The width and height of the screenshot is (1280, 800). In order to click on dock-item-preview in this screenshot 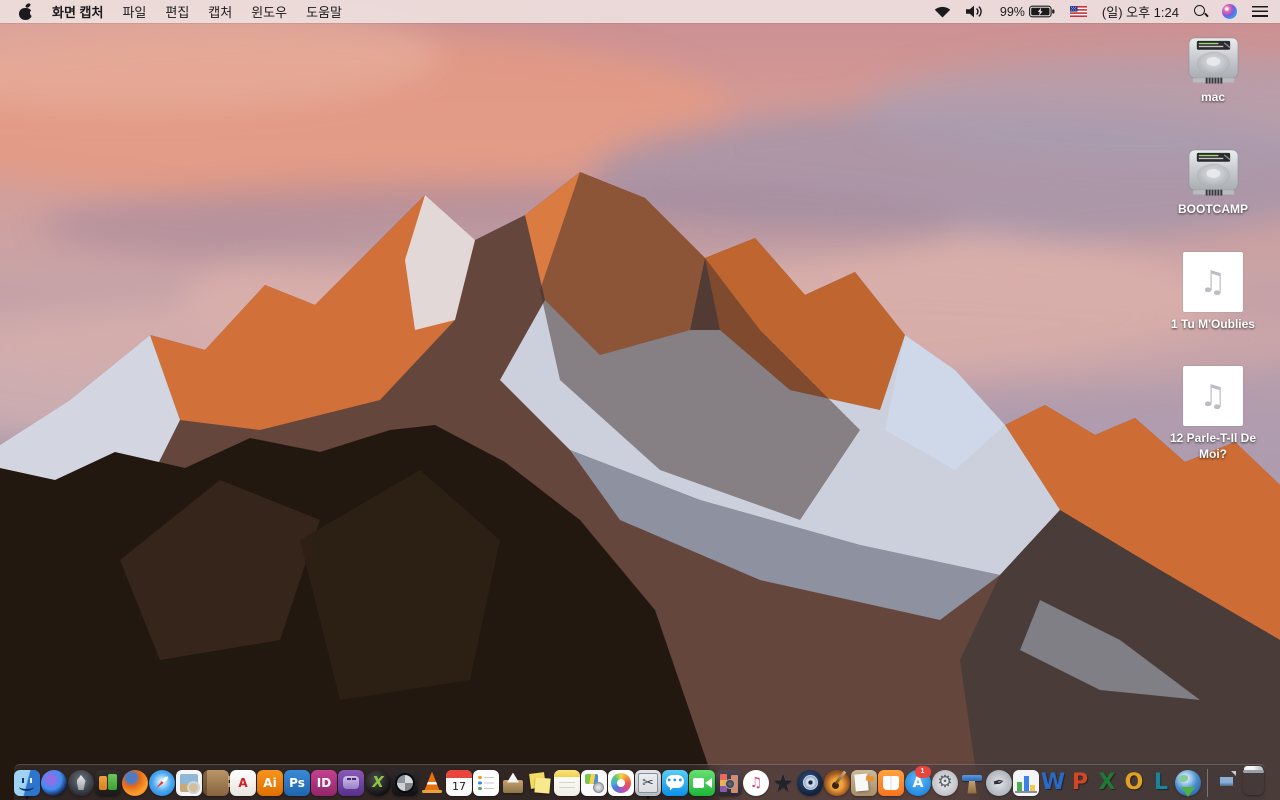, I will do `click(189, 783)`.